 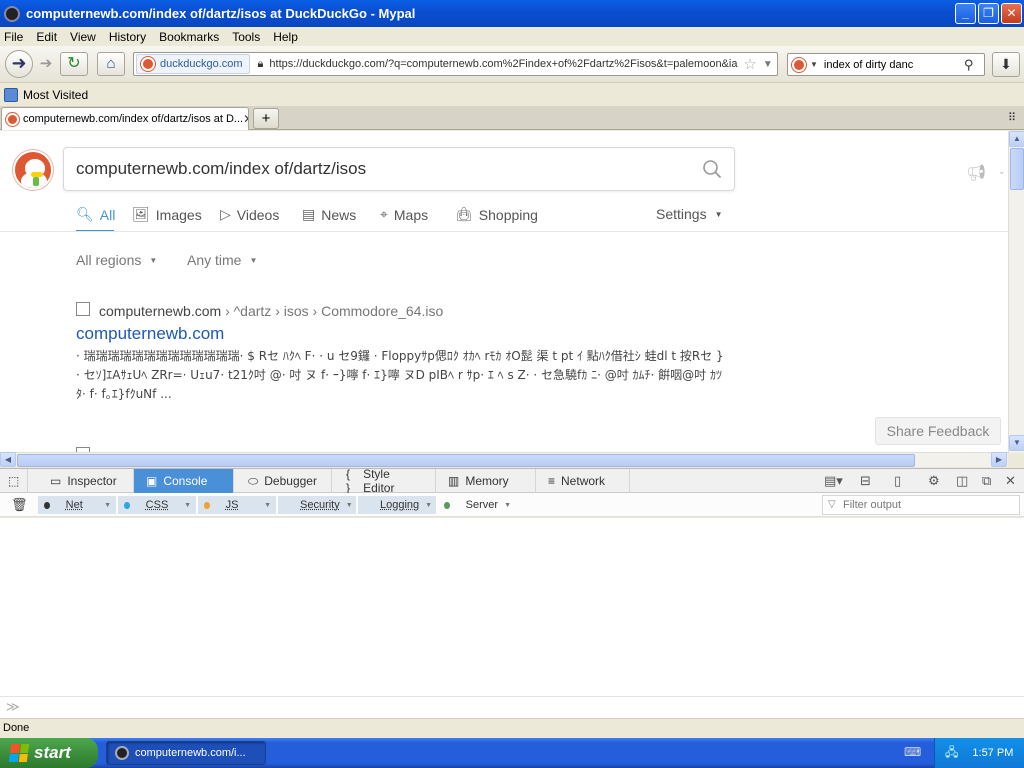 I want to click on new-tab-button: +, so click(x=266, y=118).